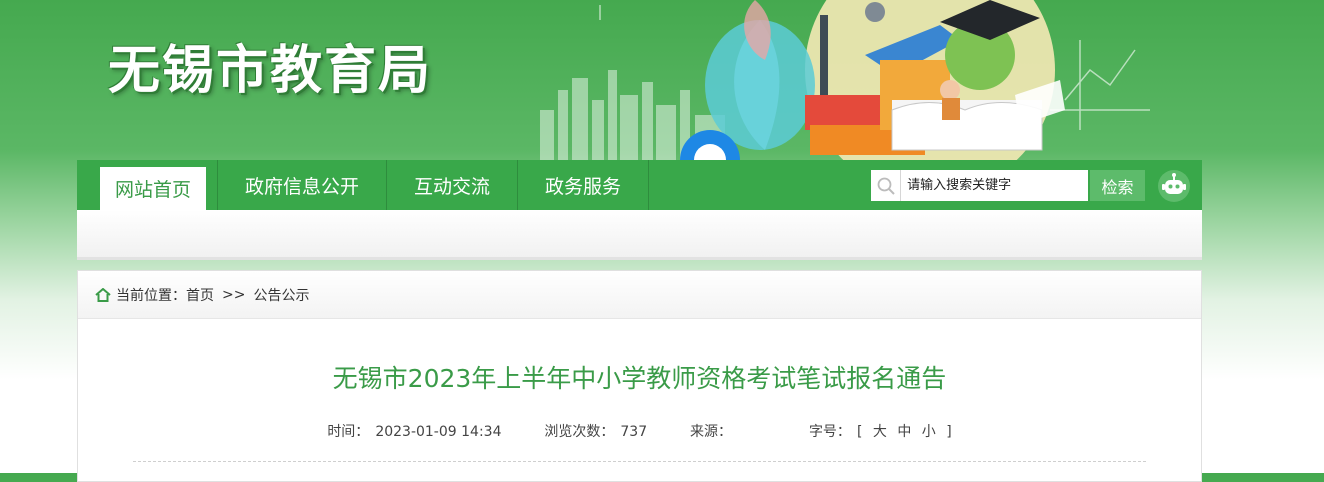  Describe the element at coordinates (639, 461) in the screenshot. I see `meta-divider` at that location.